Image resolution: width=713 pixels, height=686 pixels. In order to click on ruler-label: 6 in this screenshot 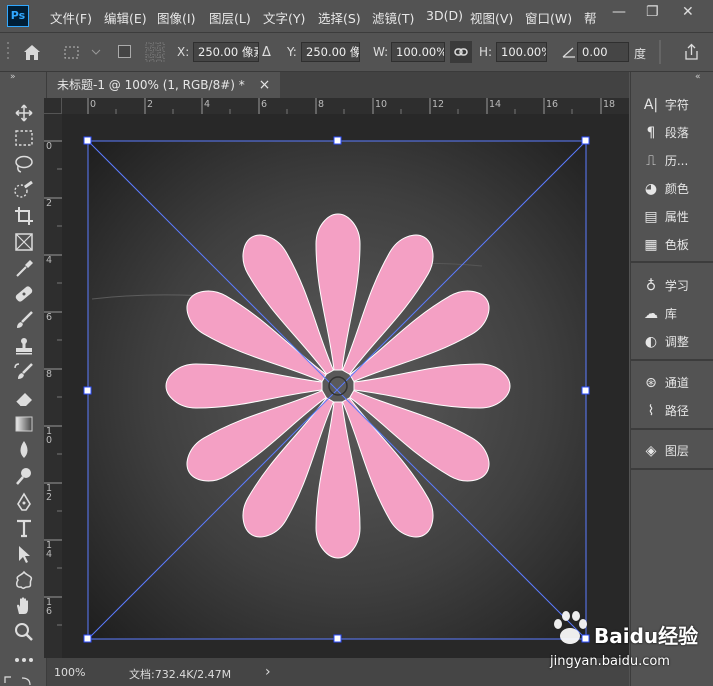, I will do `click(264, 104)`.